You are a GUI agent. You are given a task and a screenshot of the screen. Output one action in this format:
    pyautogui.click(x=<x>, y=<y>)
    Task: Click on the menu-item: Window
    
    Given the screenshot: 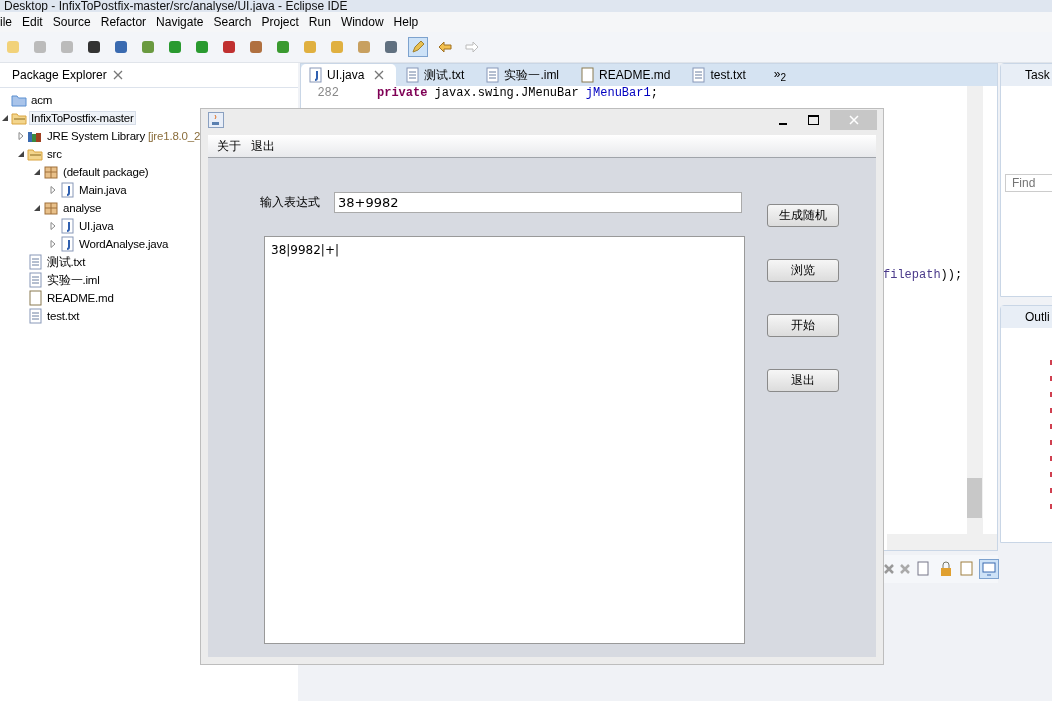 What is the action you would take?
    pyautogui.click(x=363, y=22)
    